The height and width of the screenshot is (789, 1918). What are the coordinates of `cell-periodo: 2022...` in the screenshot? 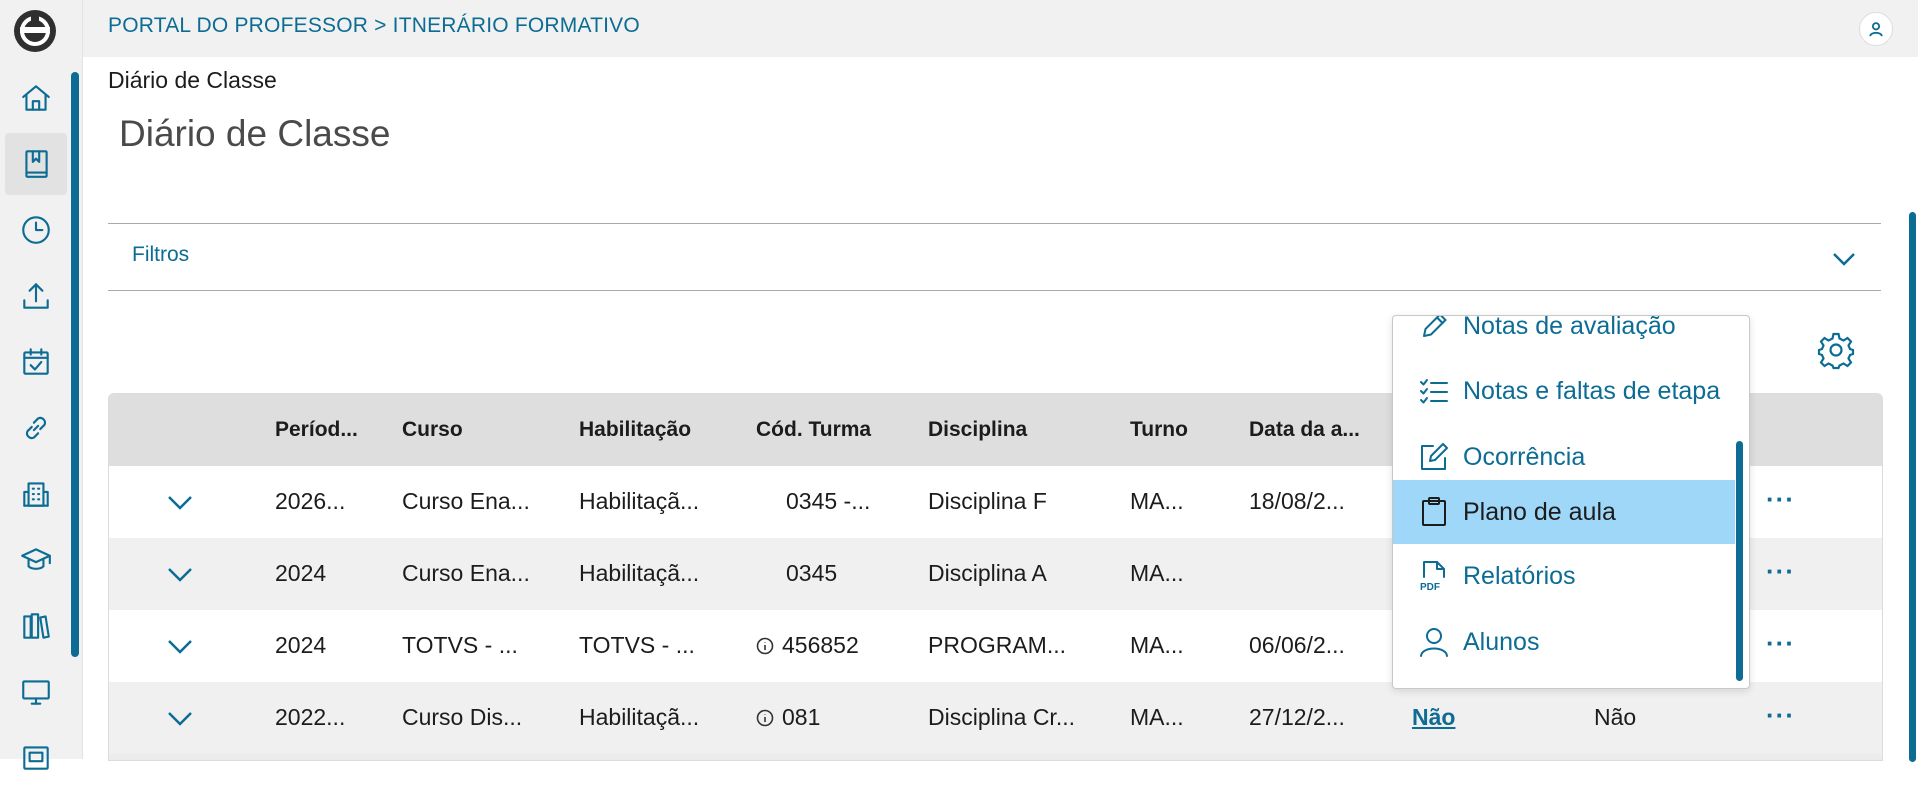 It's located at (310, 717).